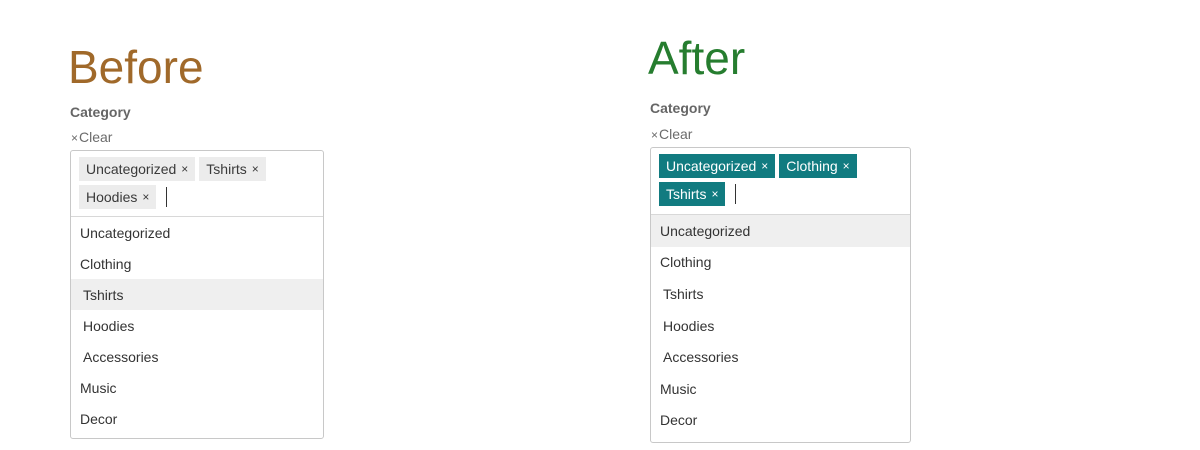 The width and height of the screenshot is (1200, 450). Describe the element at coordinates (812, 166) in the screenshot. I see `token-label: Clothing` at that location.